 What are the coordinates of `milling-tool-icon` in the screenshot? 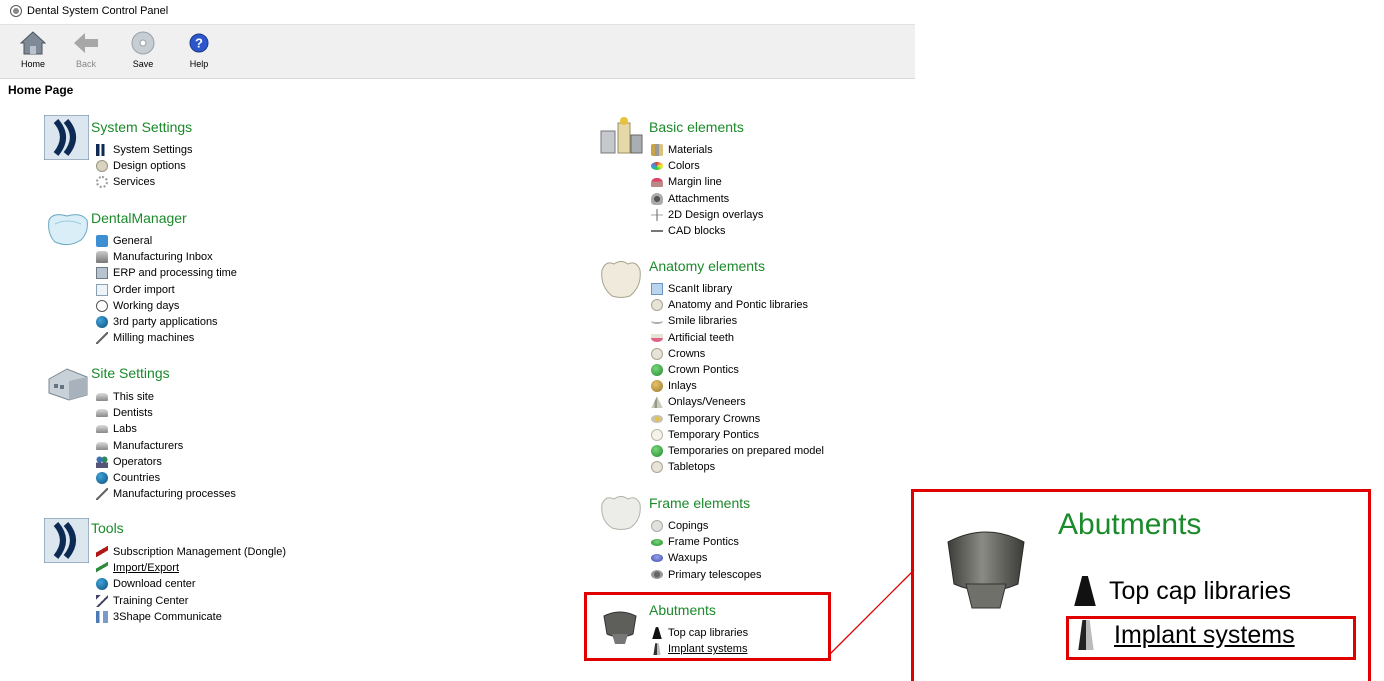 It's located at (102, 338).